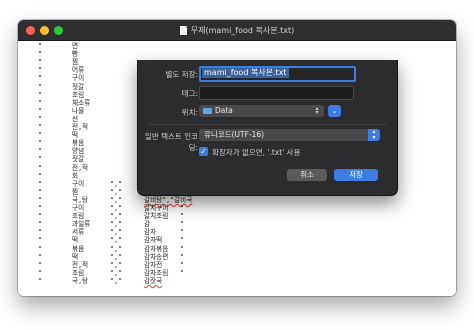  I want to click on folder-icon, so click(207, 111).